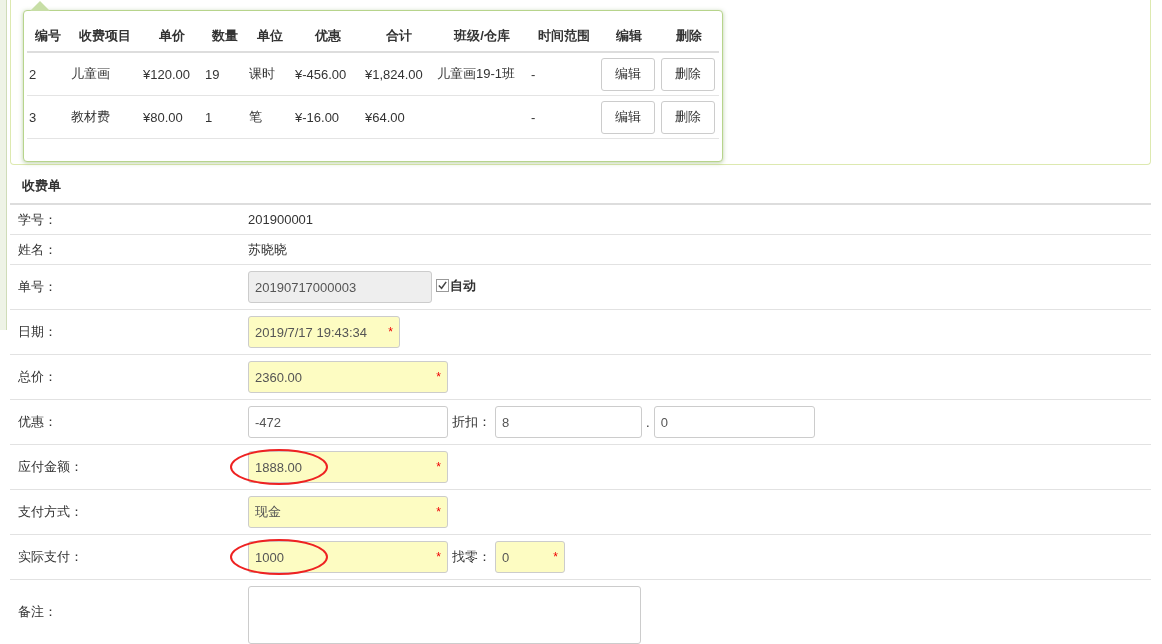 This screenshot has height=644, width=1162. Describe the element at coordinates (37, 376) in the screenshot. I see `field-label: 总价：` at that location.